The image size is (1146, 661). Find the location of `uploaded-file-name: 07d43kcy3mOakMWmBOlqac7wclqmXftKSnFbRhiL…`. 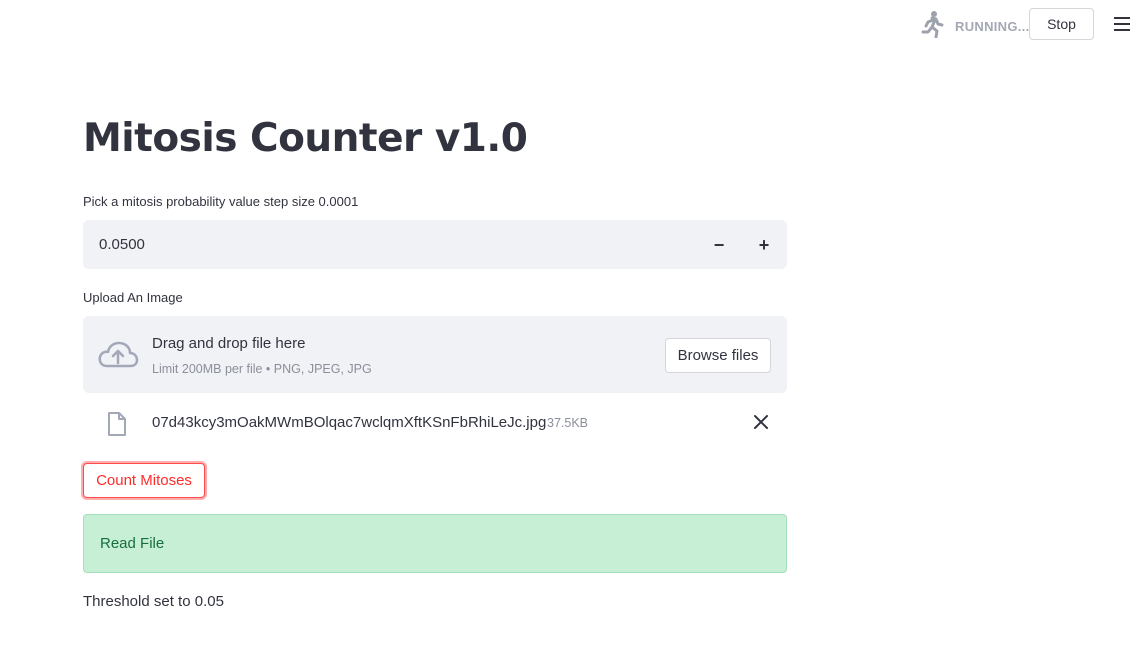

uploaded-file-name: 07d43kcy3mOakMWmBOlqac7wclqmXftKSnFbRhiL… is located at coordinates (349, 422).